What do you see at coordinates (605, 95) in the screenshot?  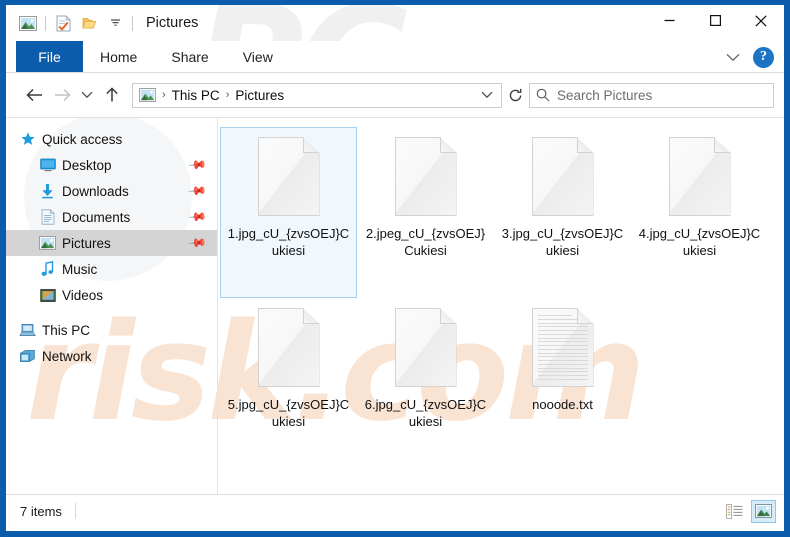 I see `search-placeholder: Search Pictures` at bounding box center [605, 95].